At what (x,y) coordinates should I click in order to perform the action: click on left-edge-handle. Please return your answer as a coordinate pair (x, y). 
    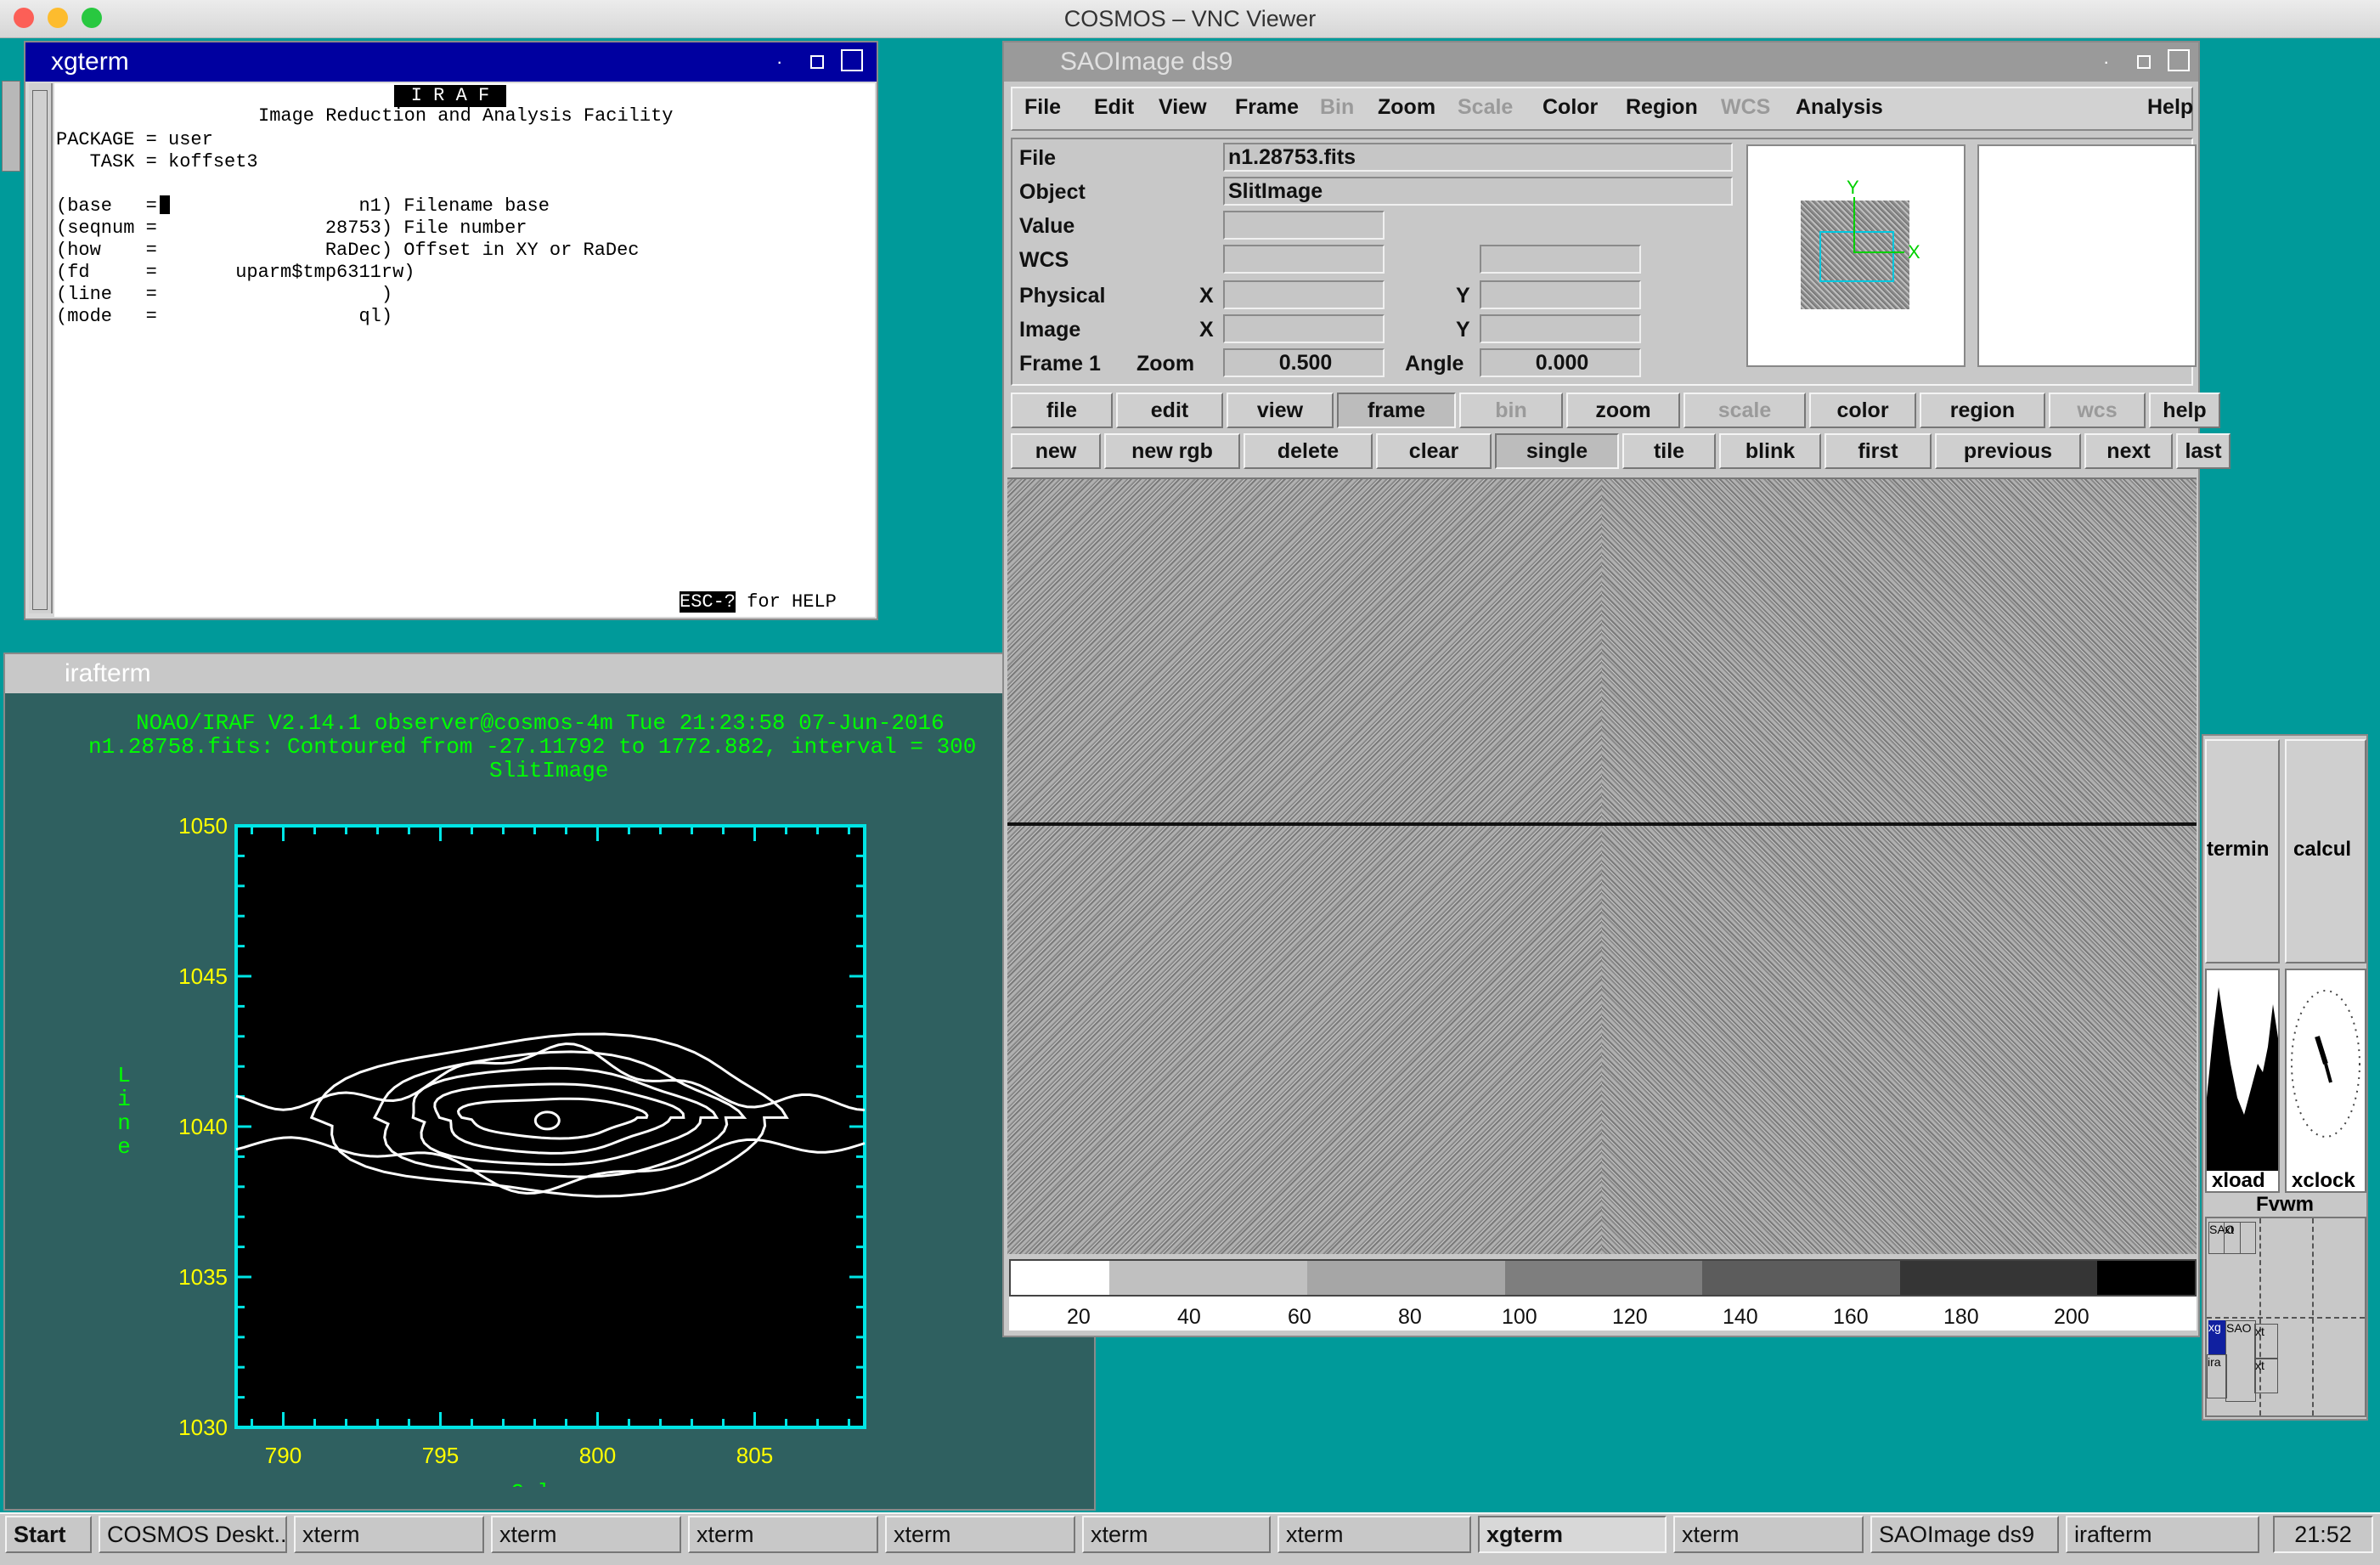
    Looking at the image, I should click on (11, 127).